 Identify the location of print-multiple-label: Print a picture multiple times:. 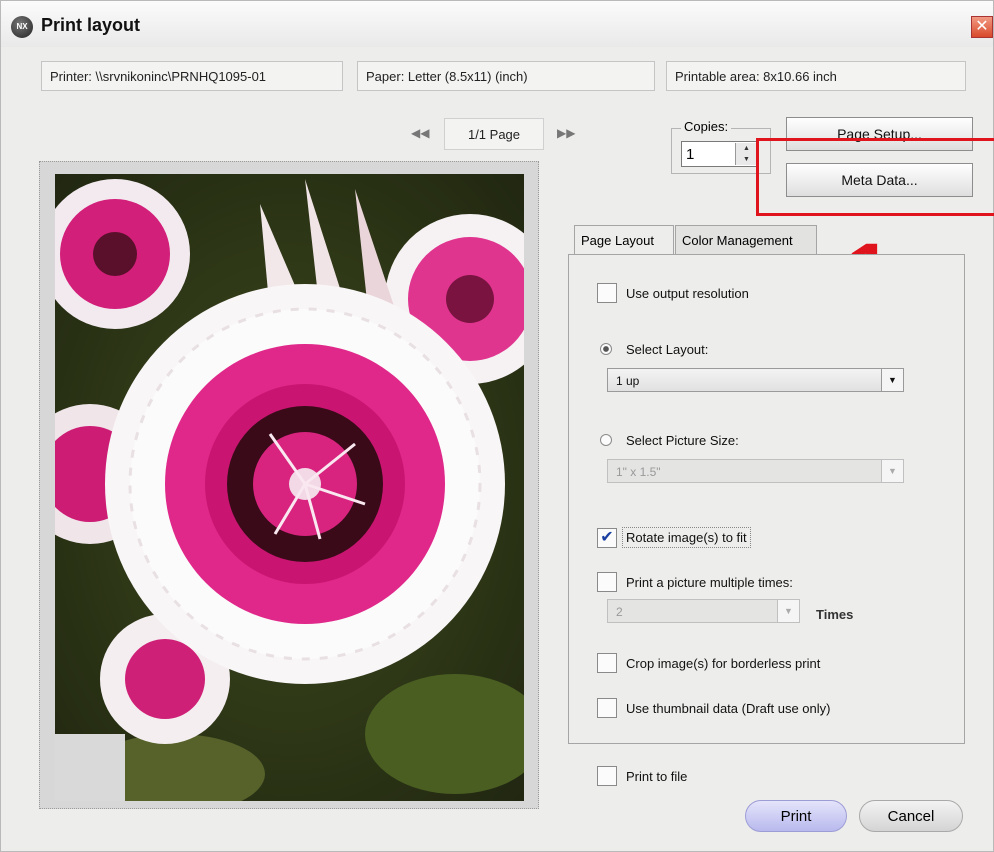
(709, 582).